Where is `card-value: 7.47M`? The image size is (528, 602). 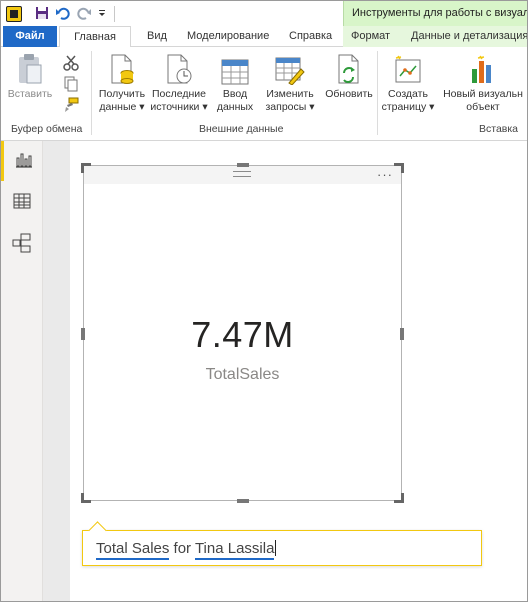 card-value: 7.47M is located at coordinates (242, 334).